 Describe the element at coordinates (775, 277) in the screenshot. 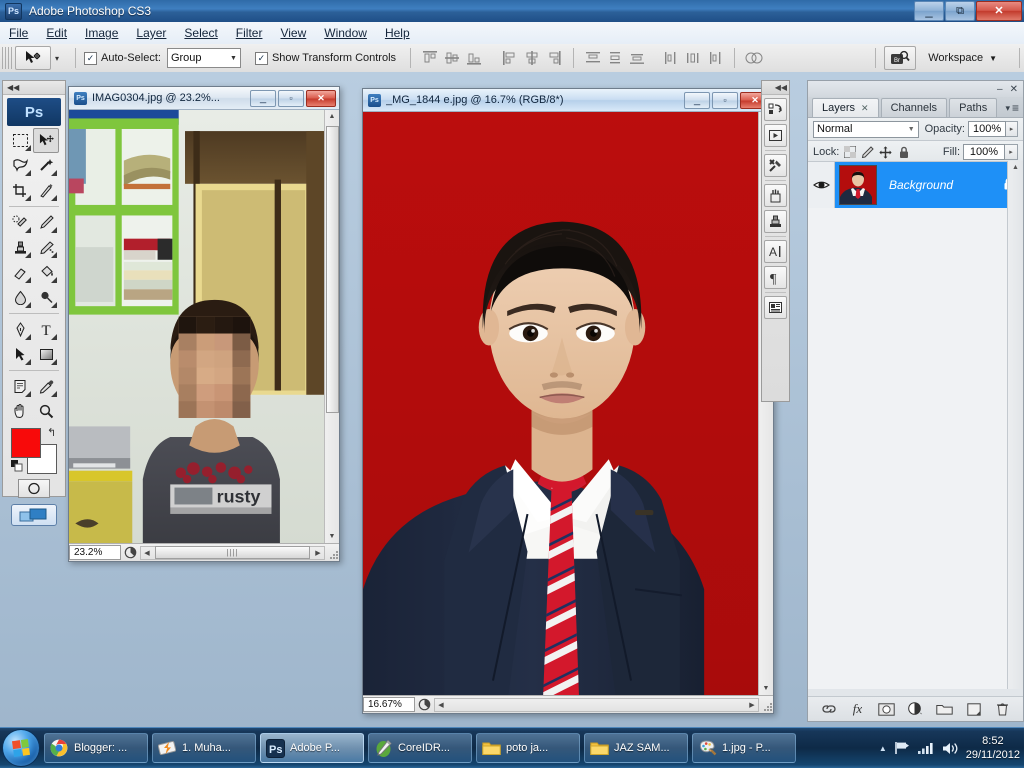

I see `panel-icon-paragraph: ¶` at that location.